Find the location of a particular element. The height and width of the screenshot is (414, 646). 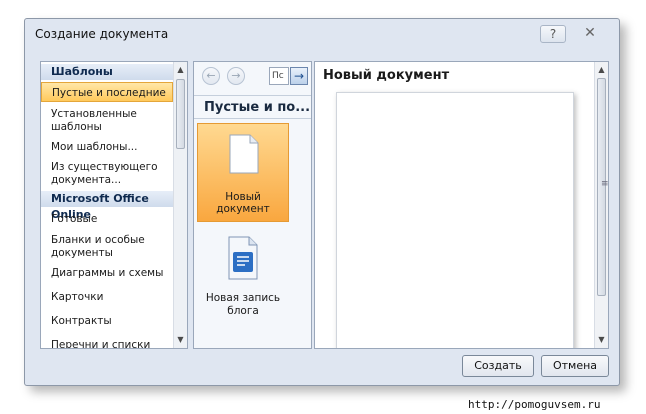

category-item-contracts: Контракты is located at coordinates (111, 321).